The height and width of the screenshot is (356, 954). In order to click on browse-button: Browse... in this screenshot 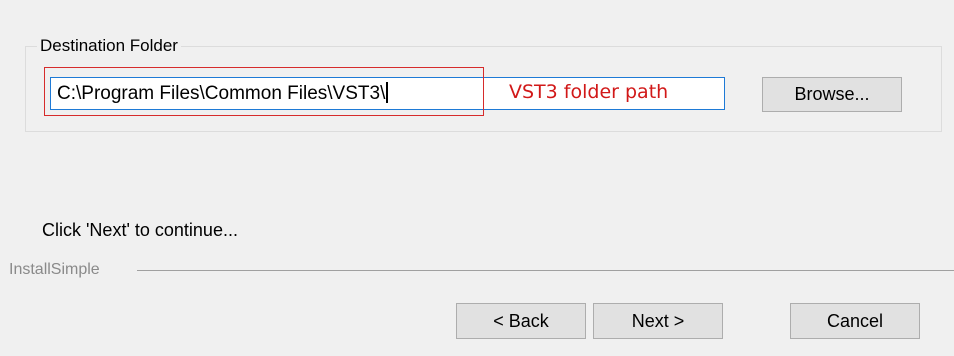, I will do `click(832, 94)`.